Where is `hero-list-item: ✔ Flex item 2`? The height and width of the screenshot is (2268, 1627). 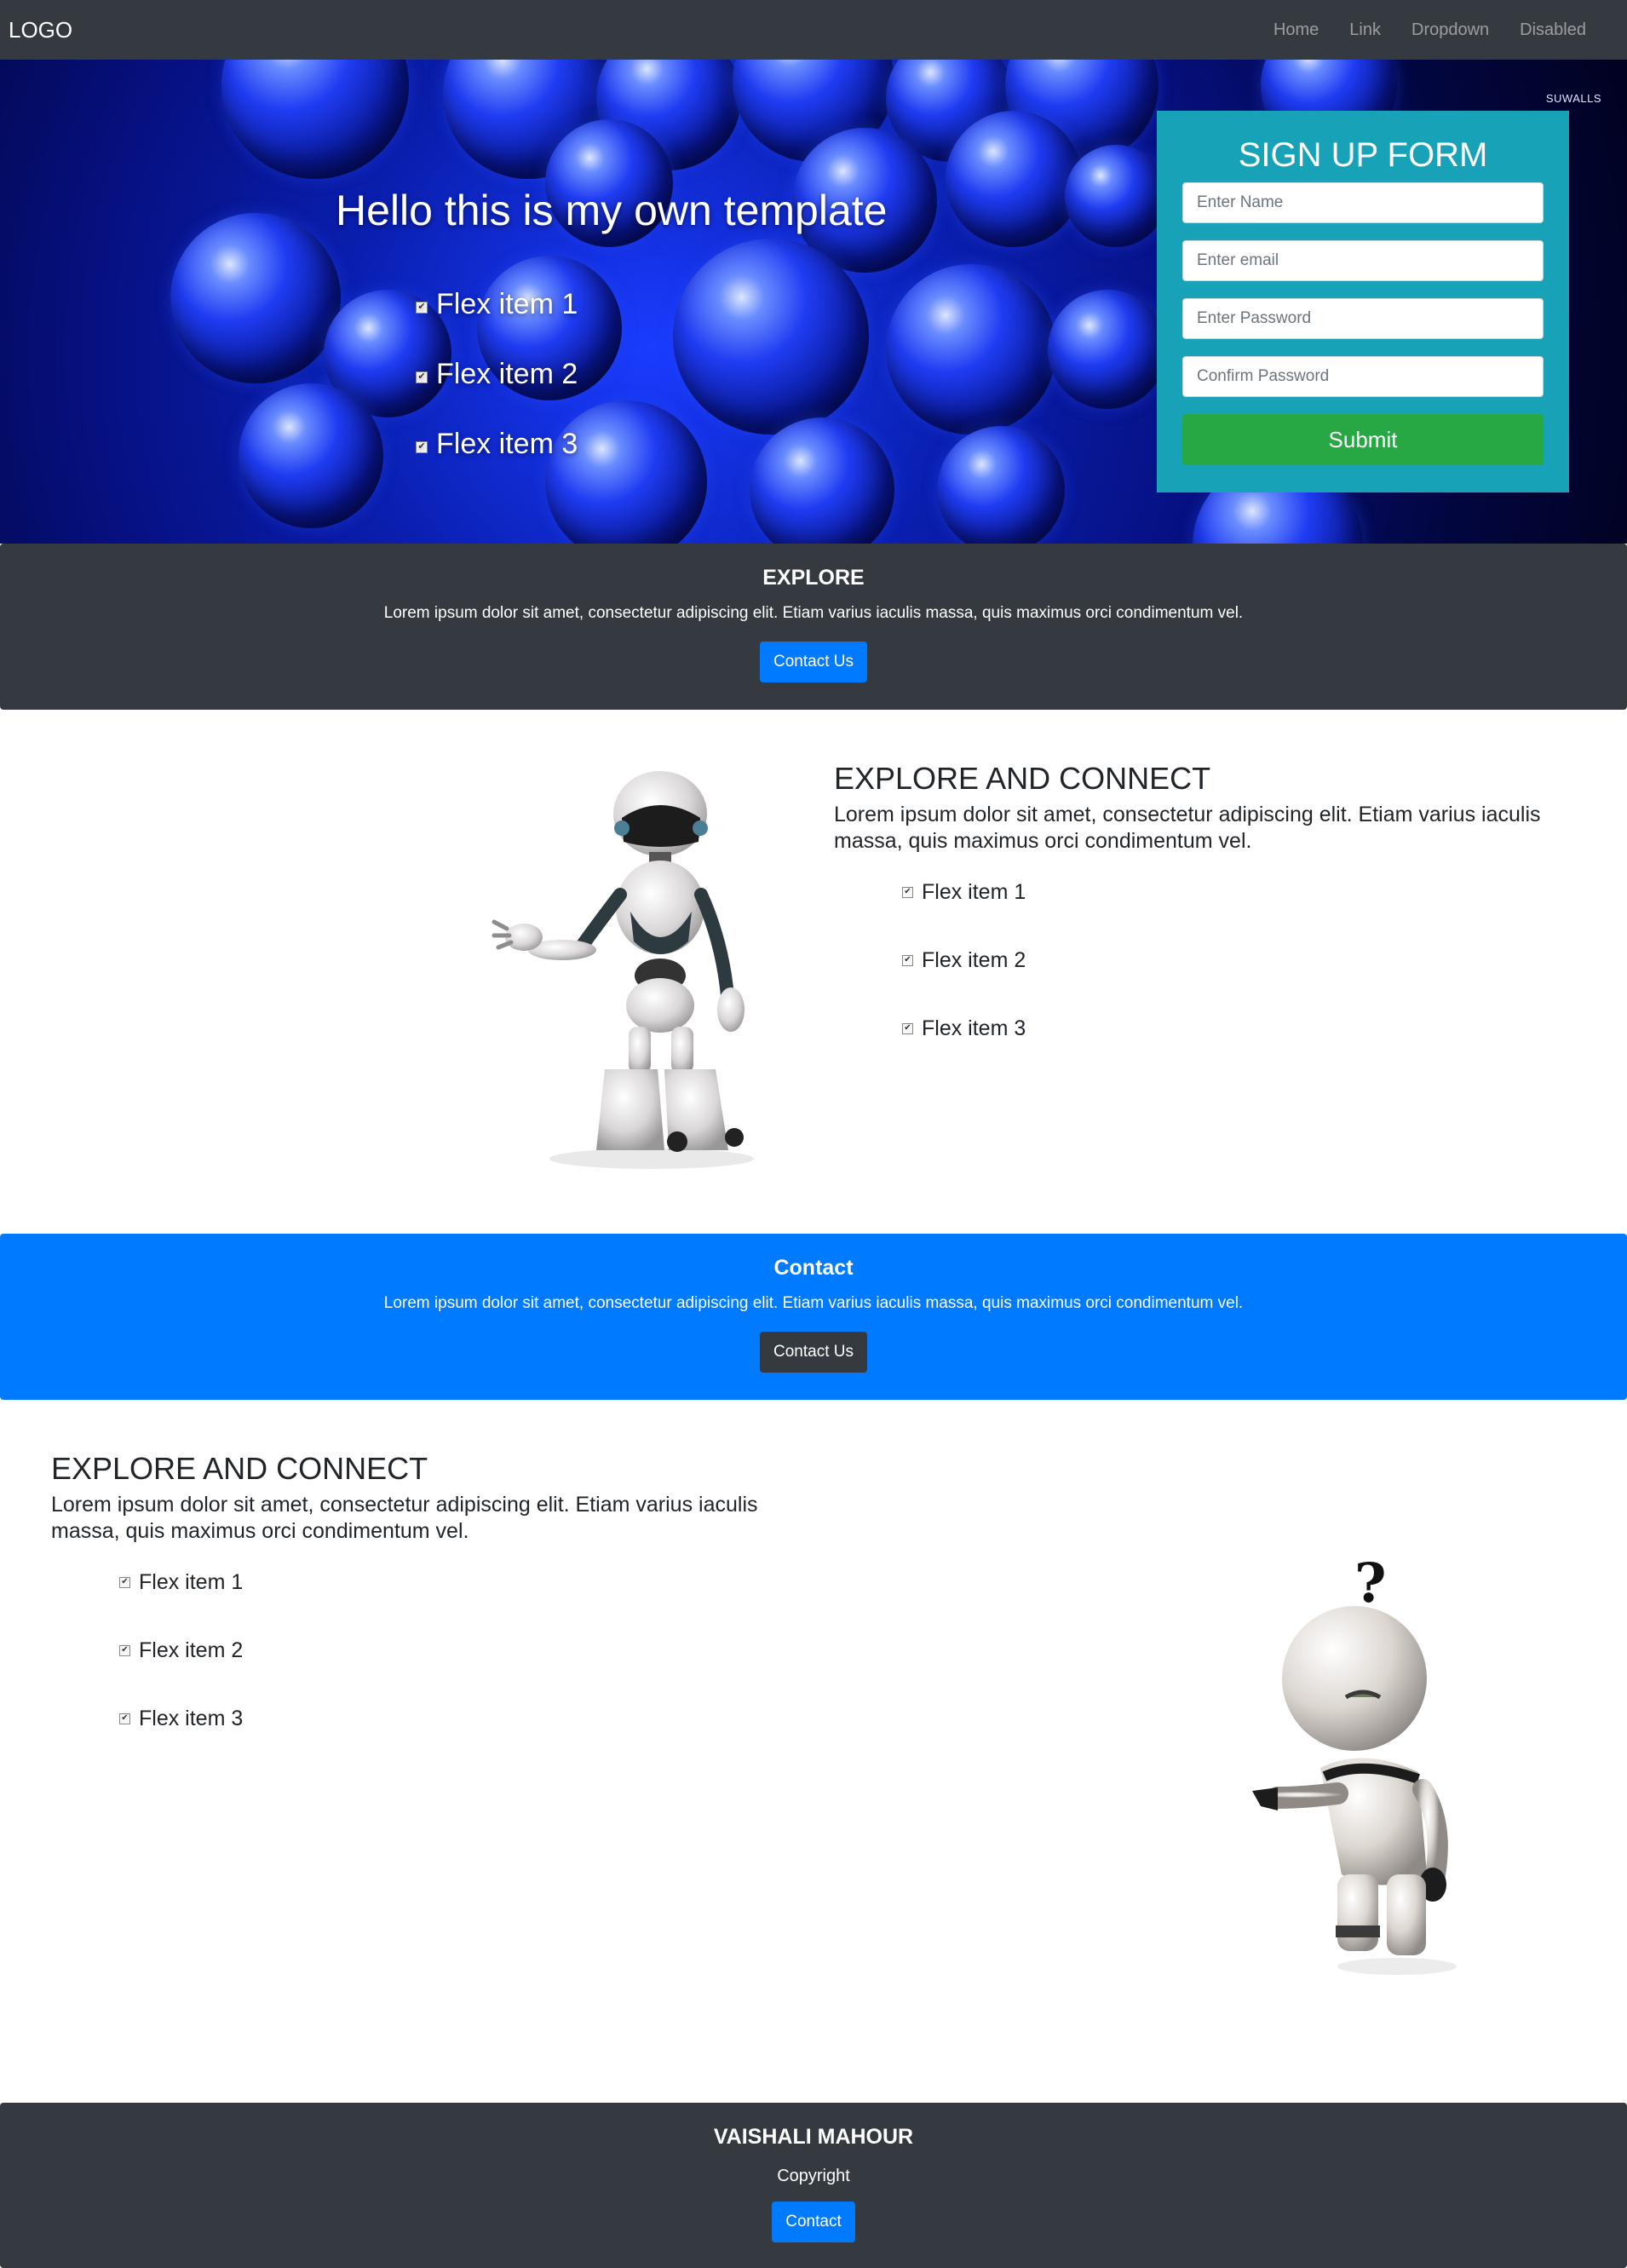
hero-list-item: ✔ Flex item 2 is located at coordinates (497, 393).